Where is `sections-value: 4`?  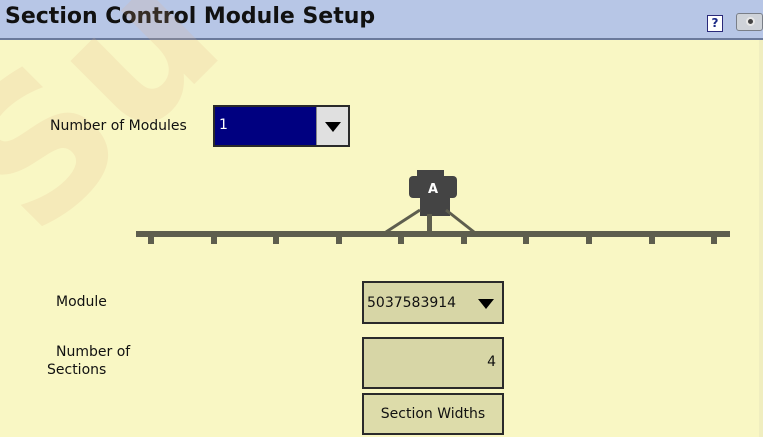
sections-value: 4 is located at coordinates (491, 362).